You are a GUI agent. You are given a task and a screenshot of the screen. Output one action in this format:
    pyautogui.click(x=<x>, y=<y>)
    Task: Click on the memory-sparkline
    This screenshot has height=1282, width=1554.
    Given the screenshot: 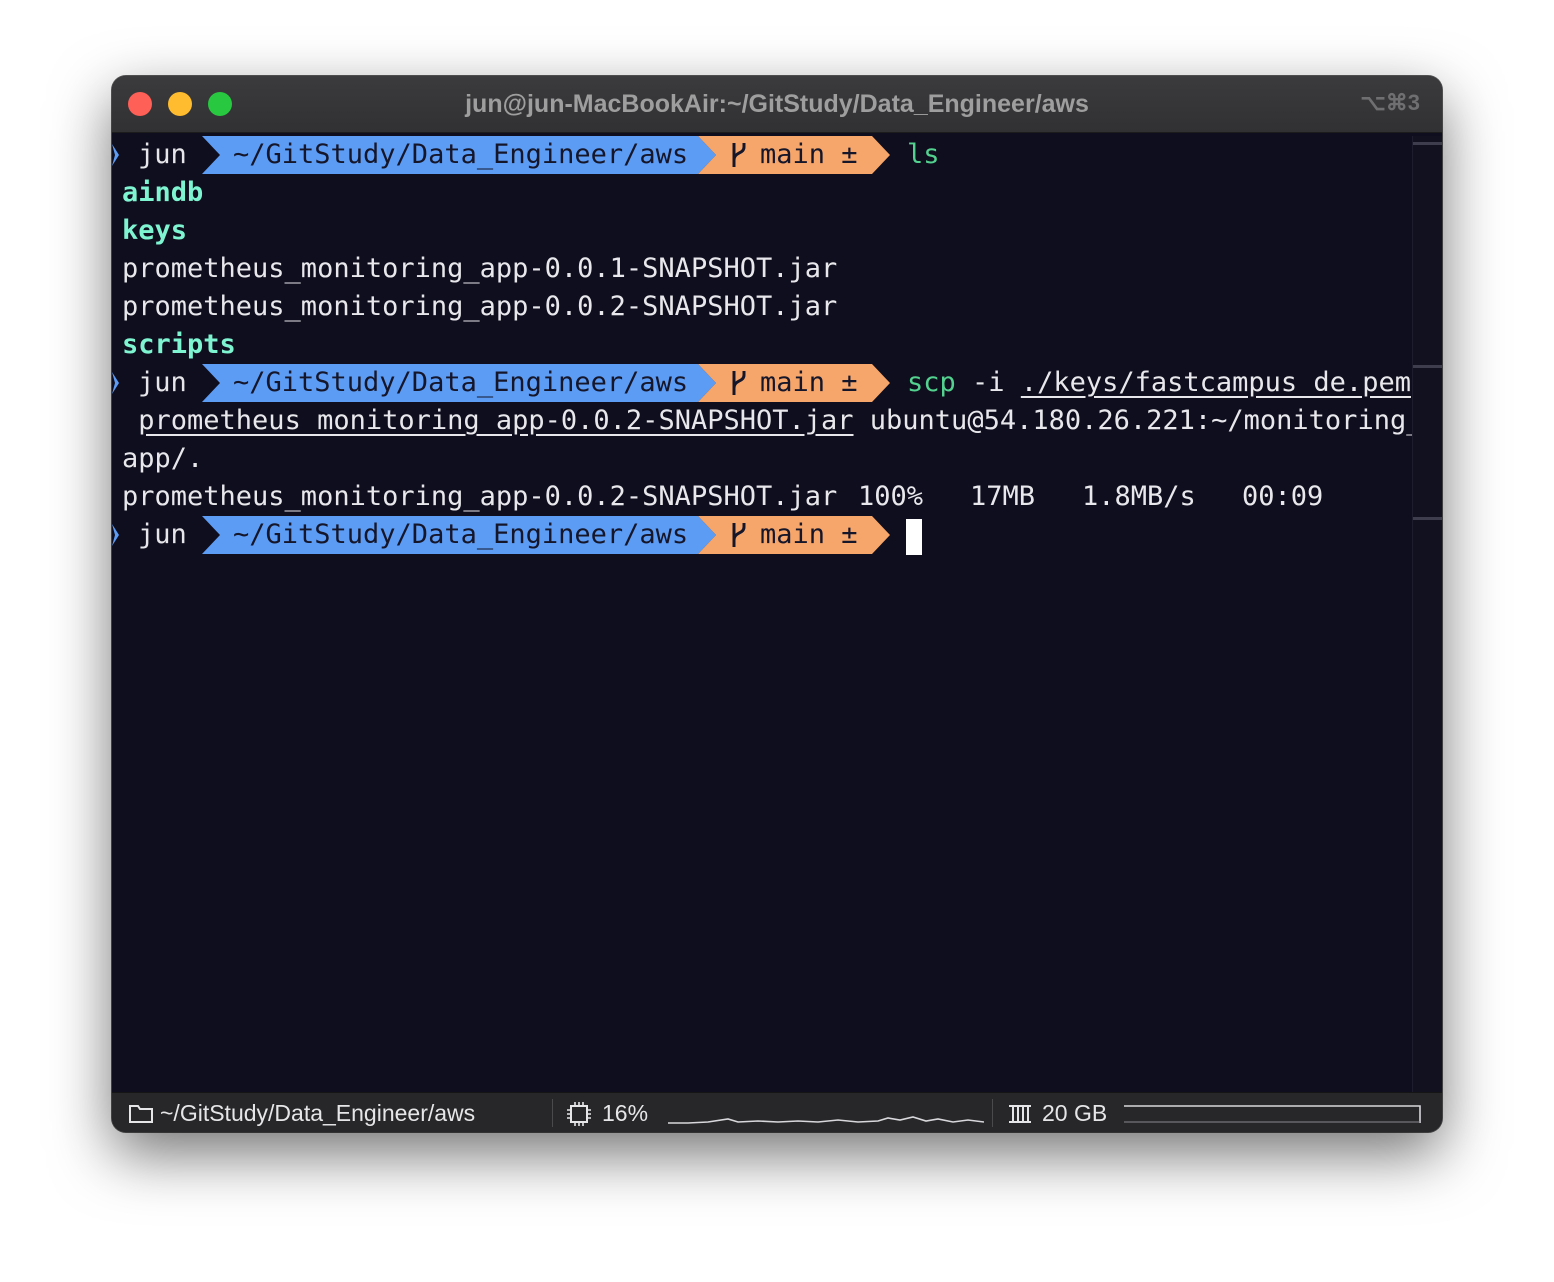 What is the action you would take?
    pyautogui.click(x=1272, y=1114)
    